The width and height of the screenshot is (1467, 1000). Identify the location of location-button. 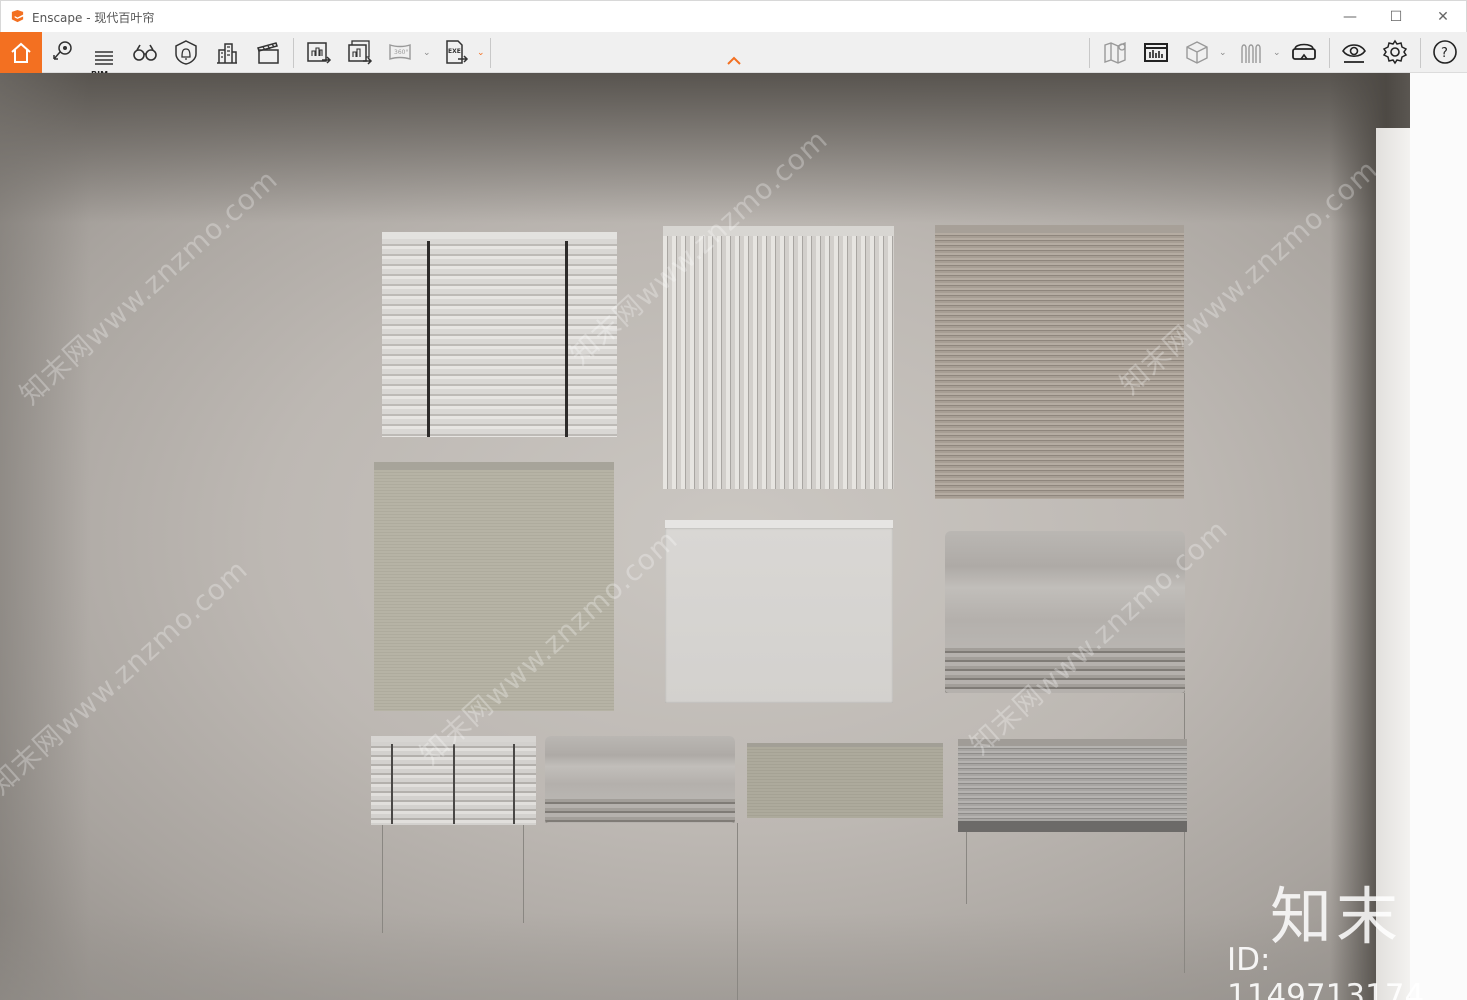
(62, 52).